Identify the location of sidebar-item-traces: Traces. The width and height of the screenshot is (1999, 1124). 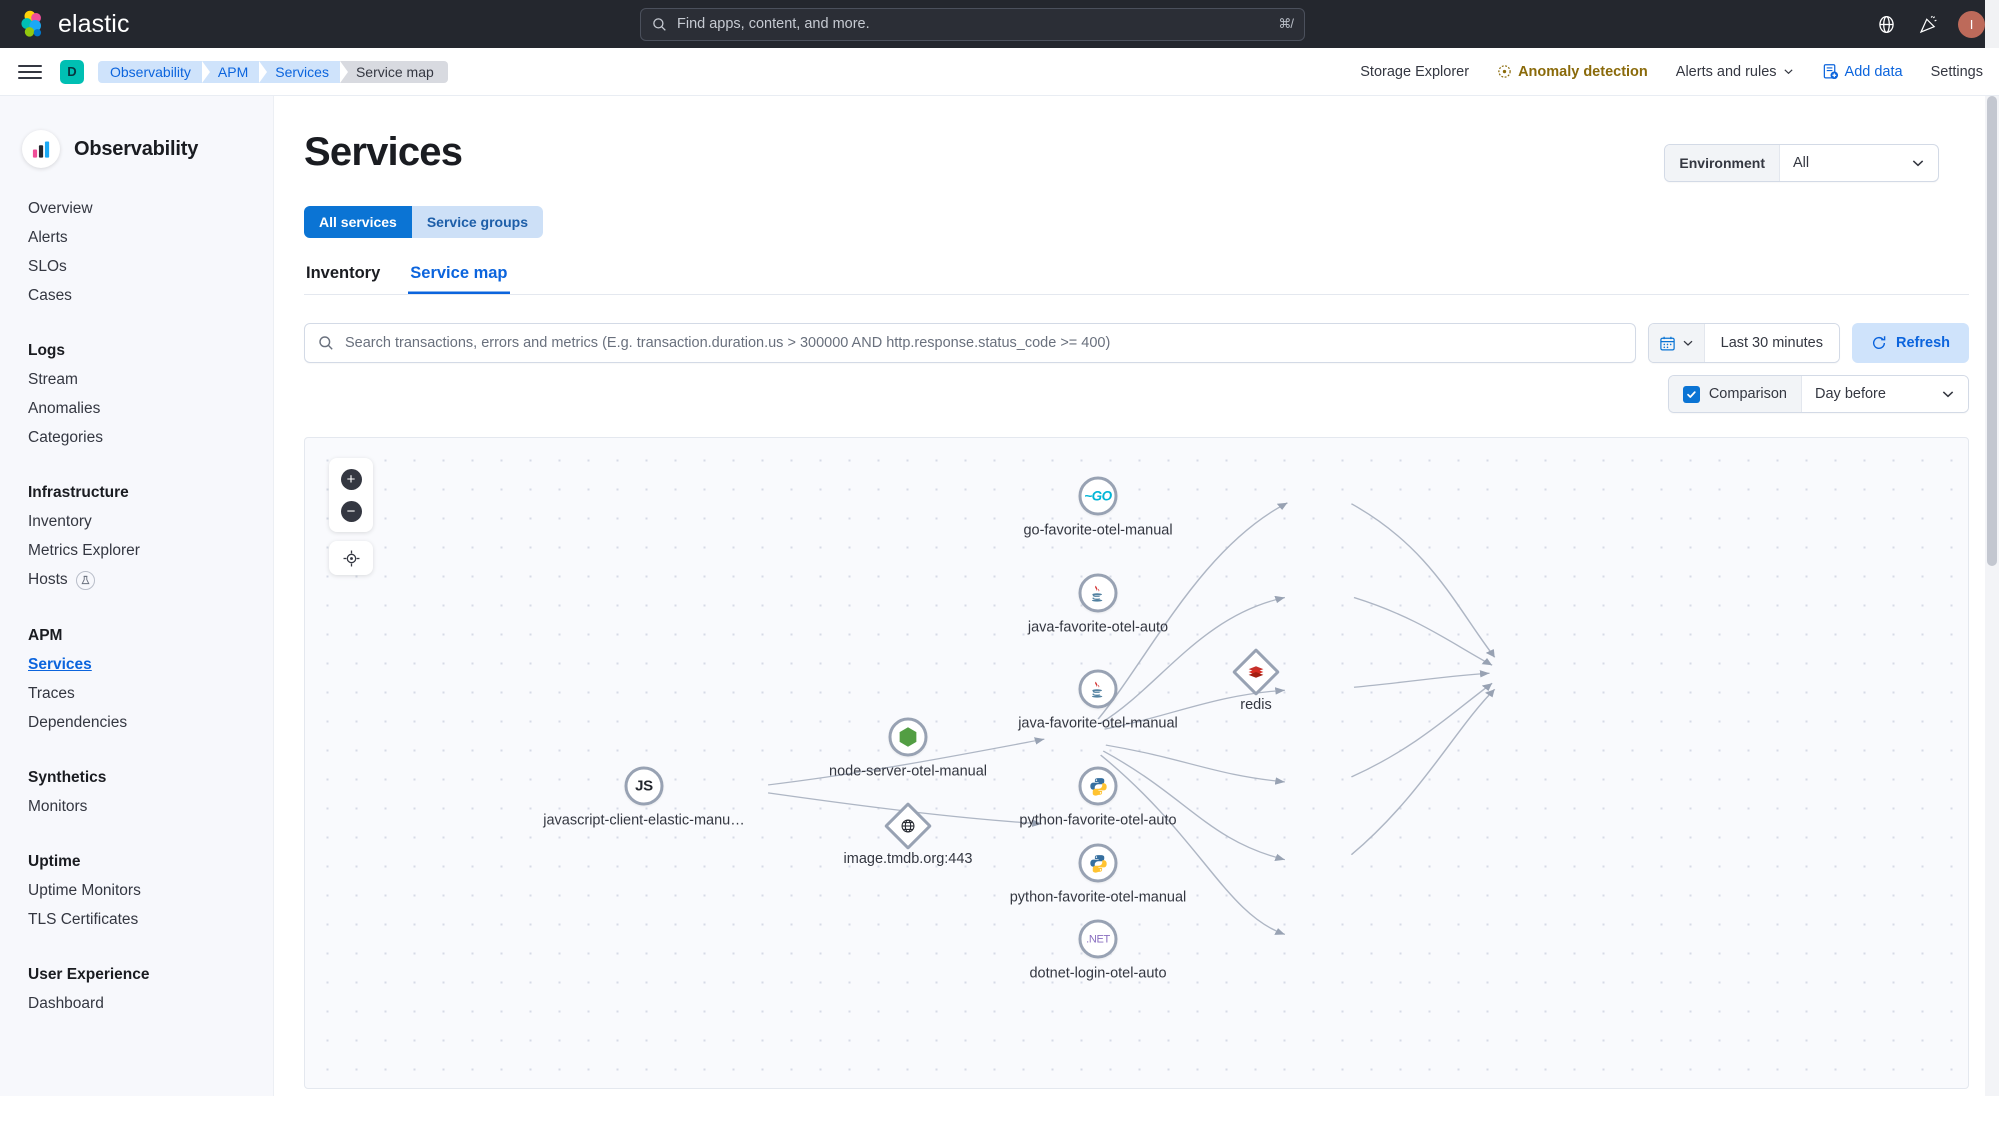
(136, 693).